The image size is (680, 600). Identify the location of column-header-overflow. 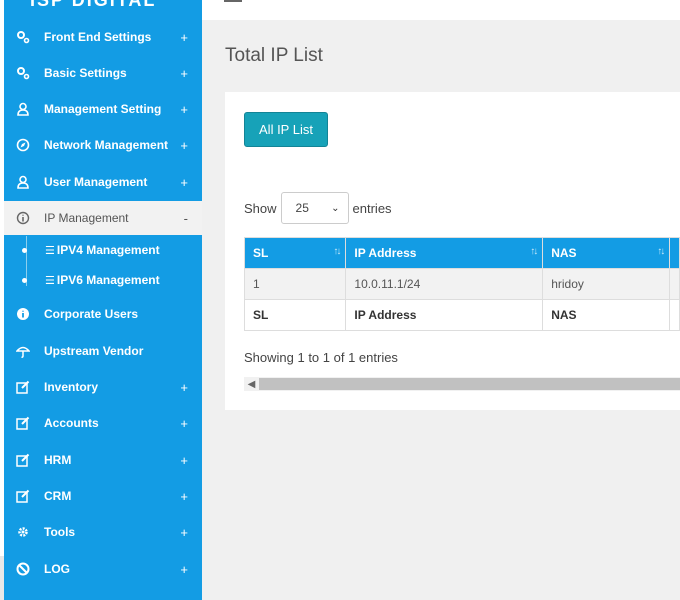
(674, 253).